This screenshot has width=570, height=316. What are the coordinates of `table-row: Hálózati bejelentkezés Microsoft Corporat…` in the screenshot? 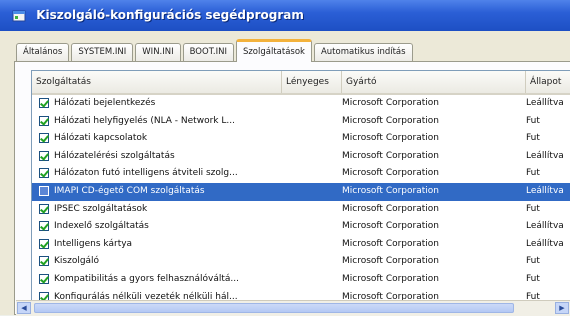 It's located at (301, 104).